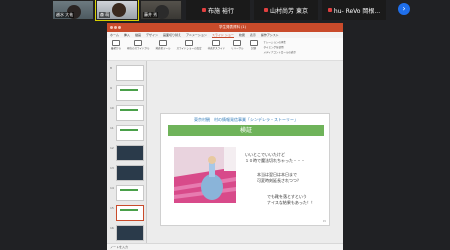 The width and height of the screenshot is (450, 250). Describe the element at coordinates (289, 11) in the screenshot. I see `participant-name: 山村尚芳 東京` at that location.